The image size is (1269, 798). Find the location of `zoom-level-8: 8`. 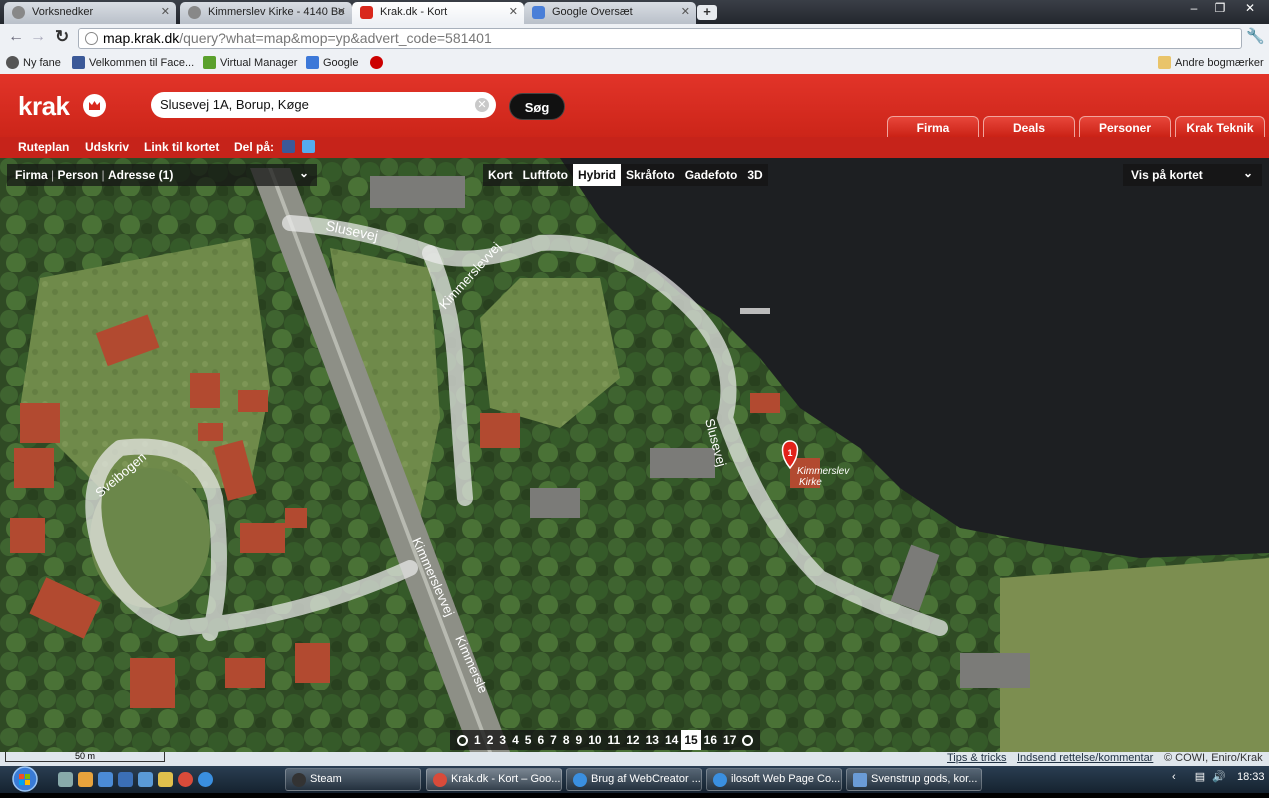

zoom-level-8: 8 is located at coordinates (566, 740).